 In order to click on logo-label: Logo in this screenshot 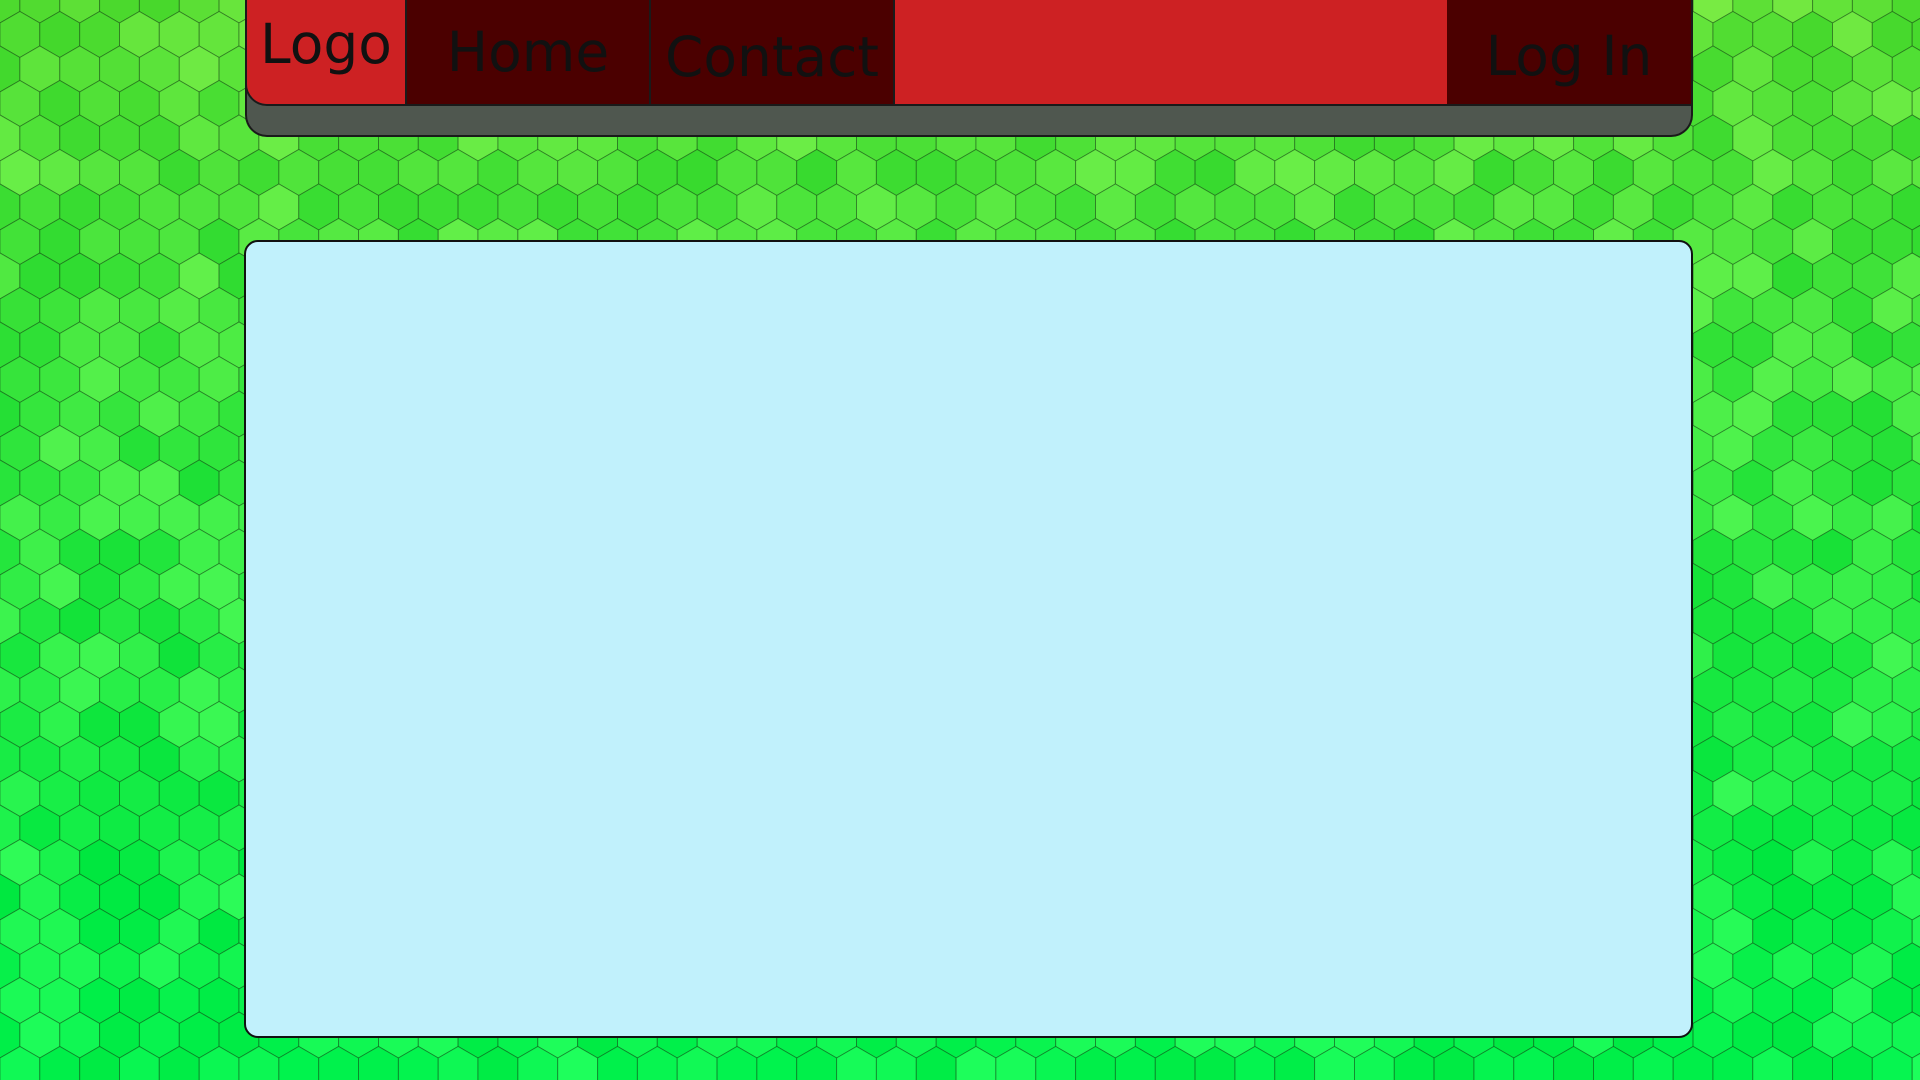, I will do `click(326, 44)`.